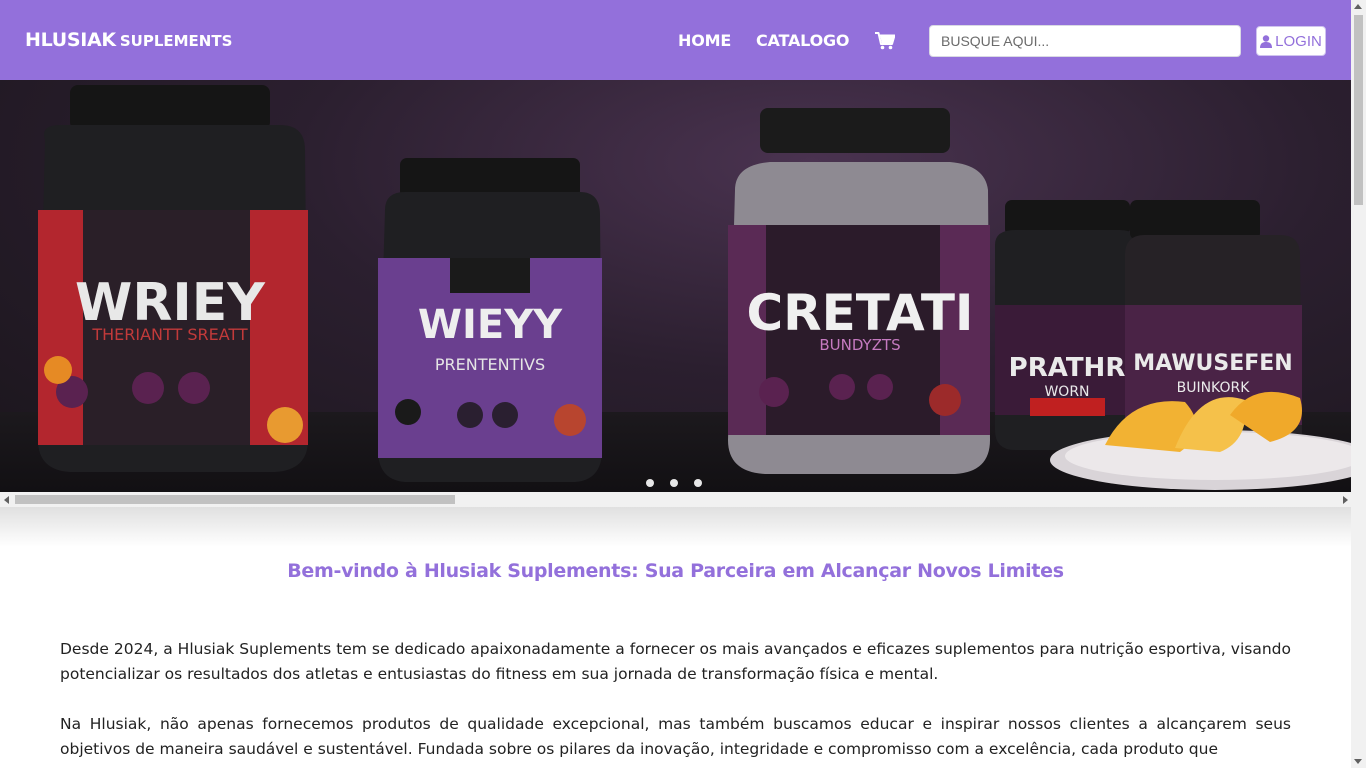 Image resolution: width=1366 pixels, height=768 pixels. Describe the element at coordinates (1066, 392) in the screenshot. I see `product-sub-4: WORN` at that location.